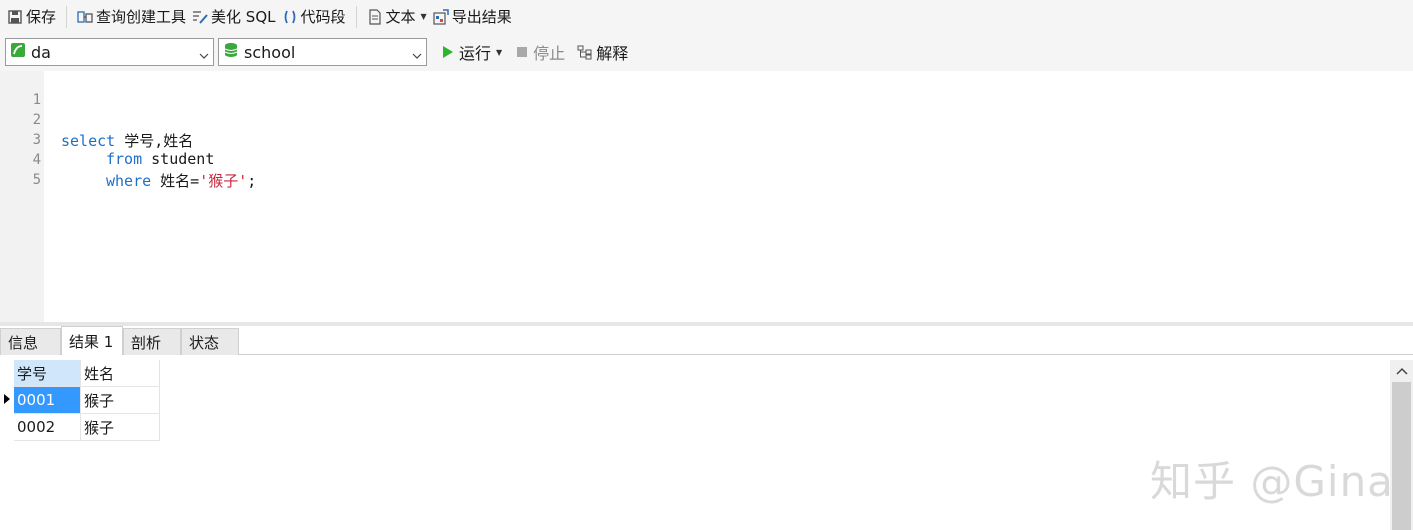 This screenshot has height=530, width=1413. I want to click on explain-label: 解释, so click(612, 53).